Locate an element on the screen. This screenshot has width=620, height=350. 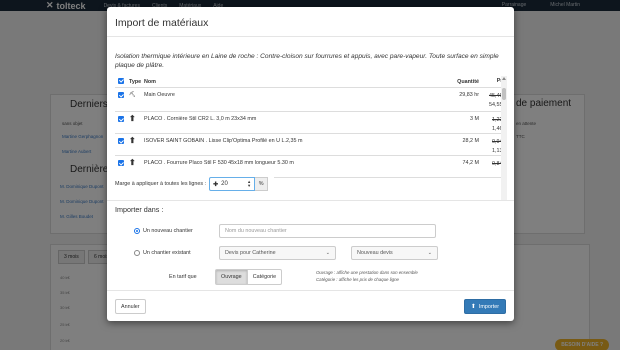
devis-select: Nouveau devis ⌄ is located at coordinates (394, 253).